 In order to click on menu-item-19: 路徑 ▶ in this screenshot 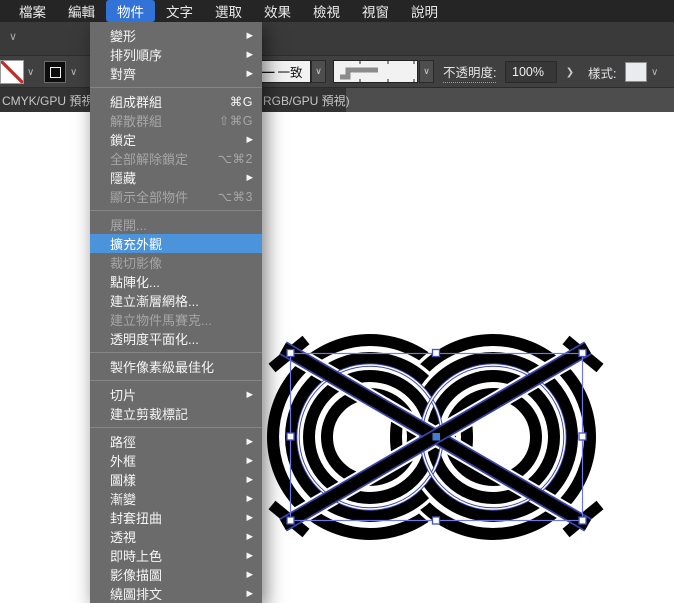, I will do `click(176, 441)`.